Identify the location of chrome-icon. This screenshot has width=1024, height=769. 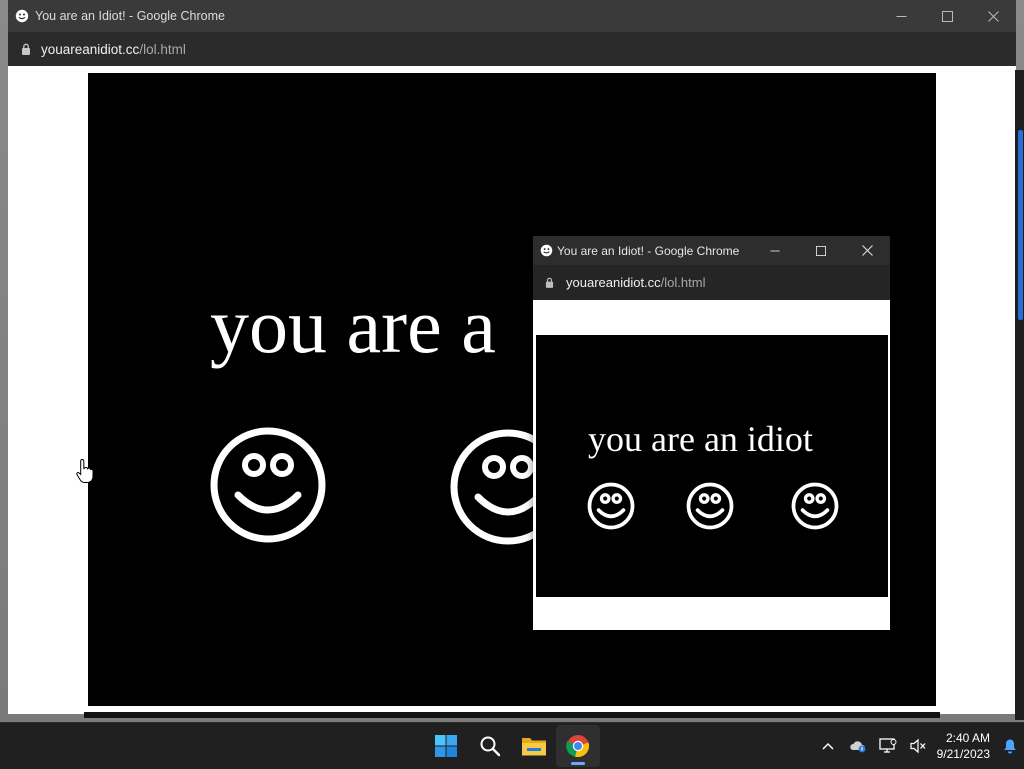
(578, 746).